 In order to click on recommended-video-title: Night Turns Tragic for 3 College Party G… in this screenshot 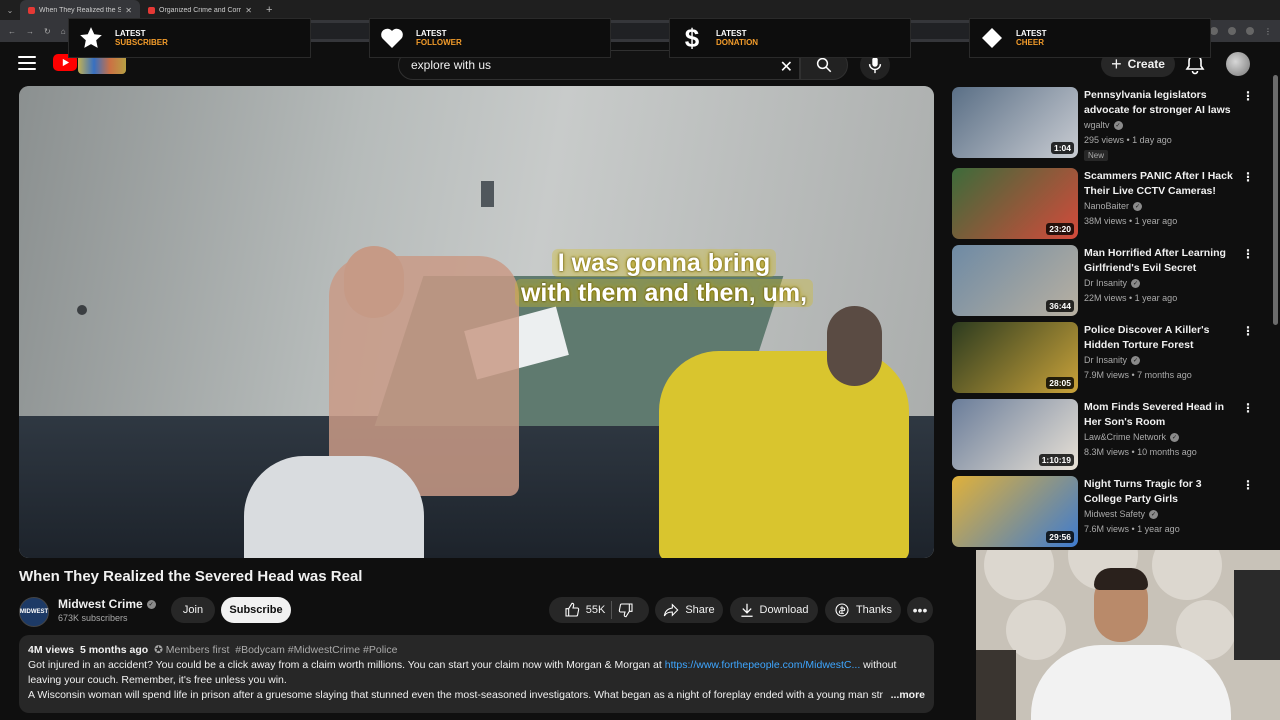, I will do `click(1160, 492)`.